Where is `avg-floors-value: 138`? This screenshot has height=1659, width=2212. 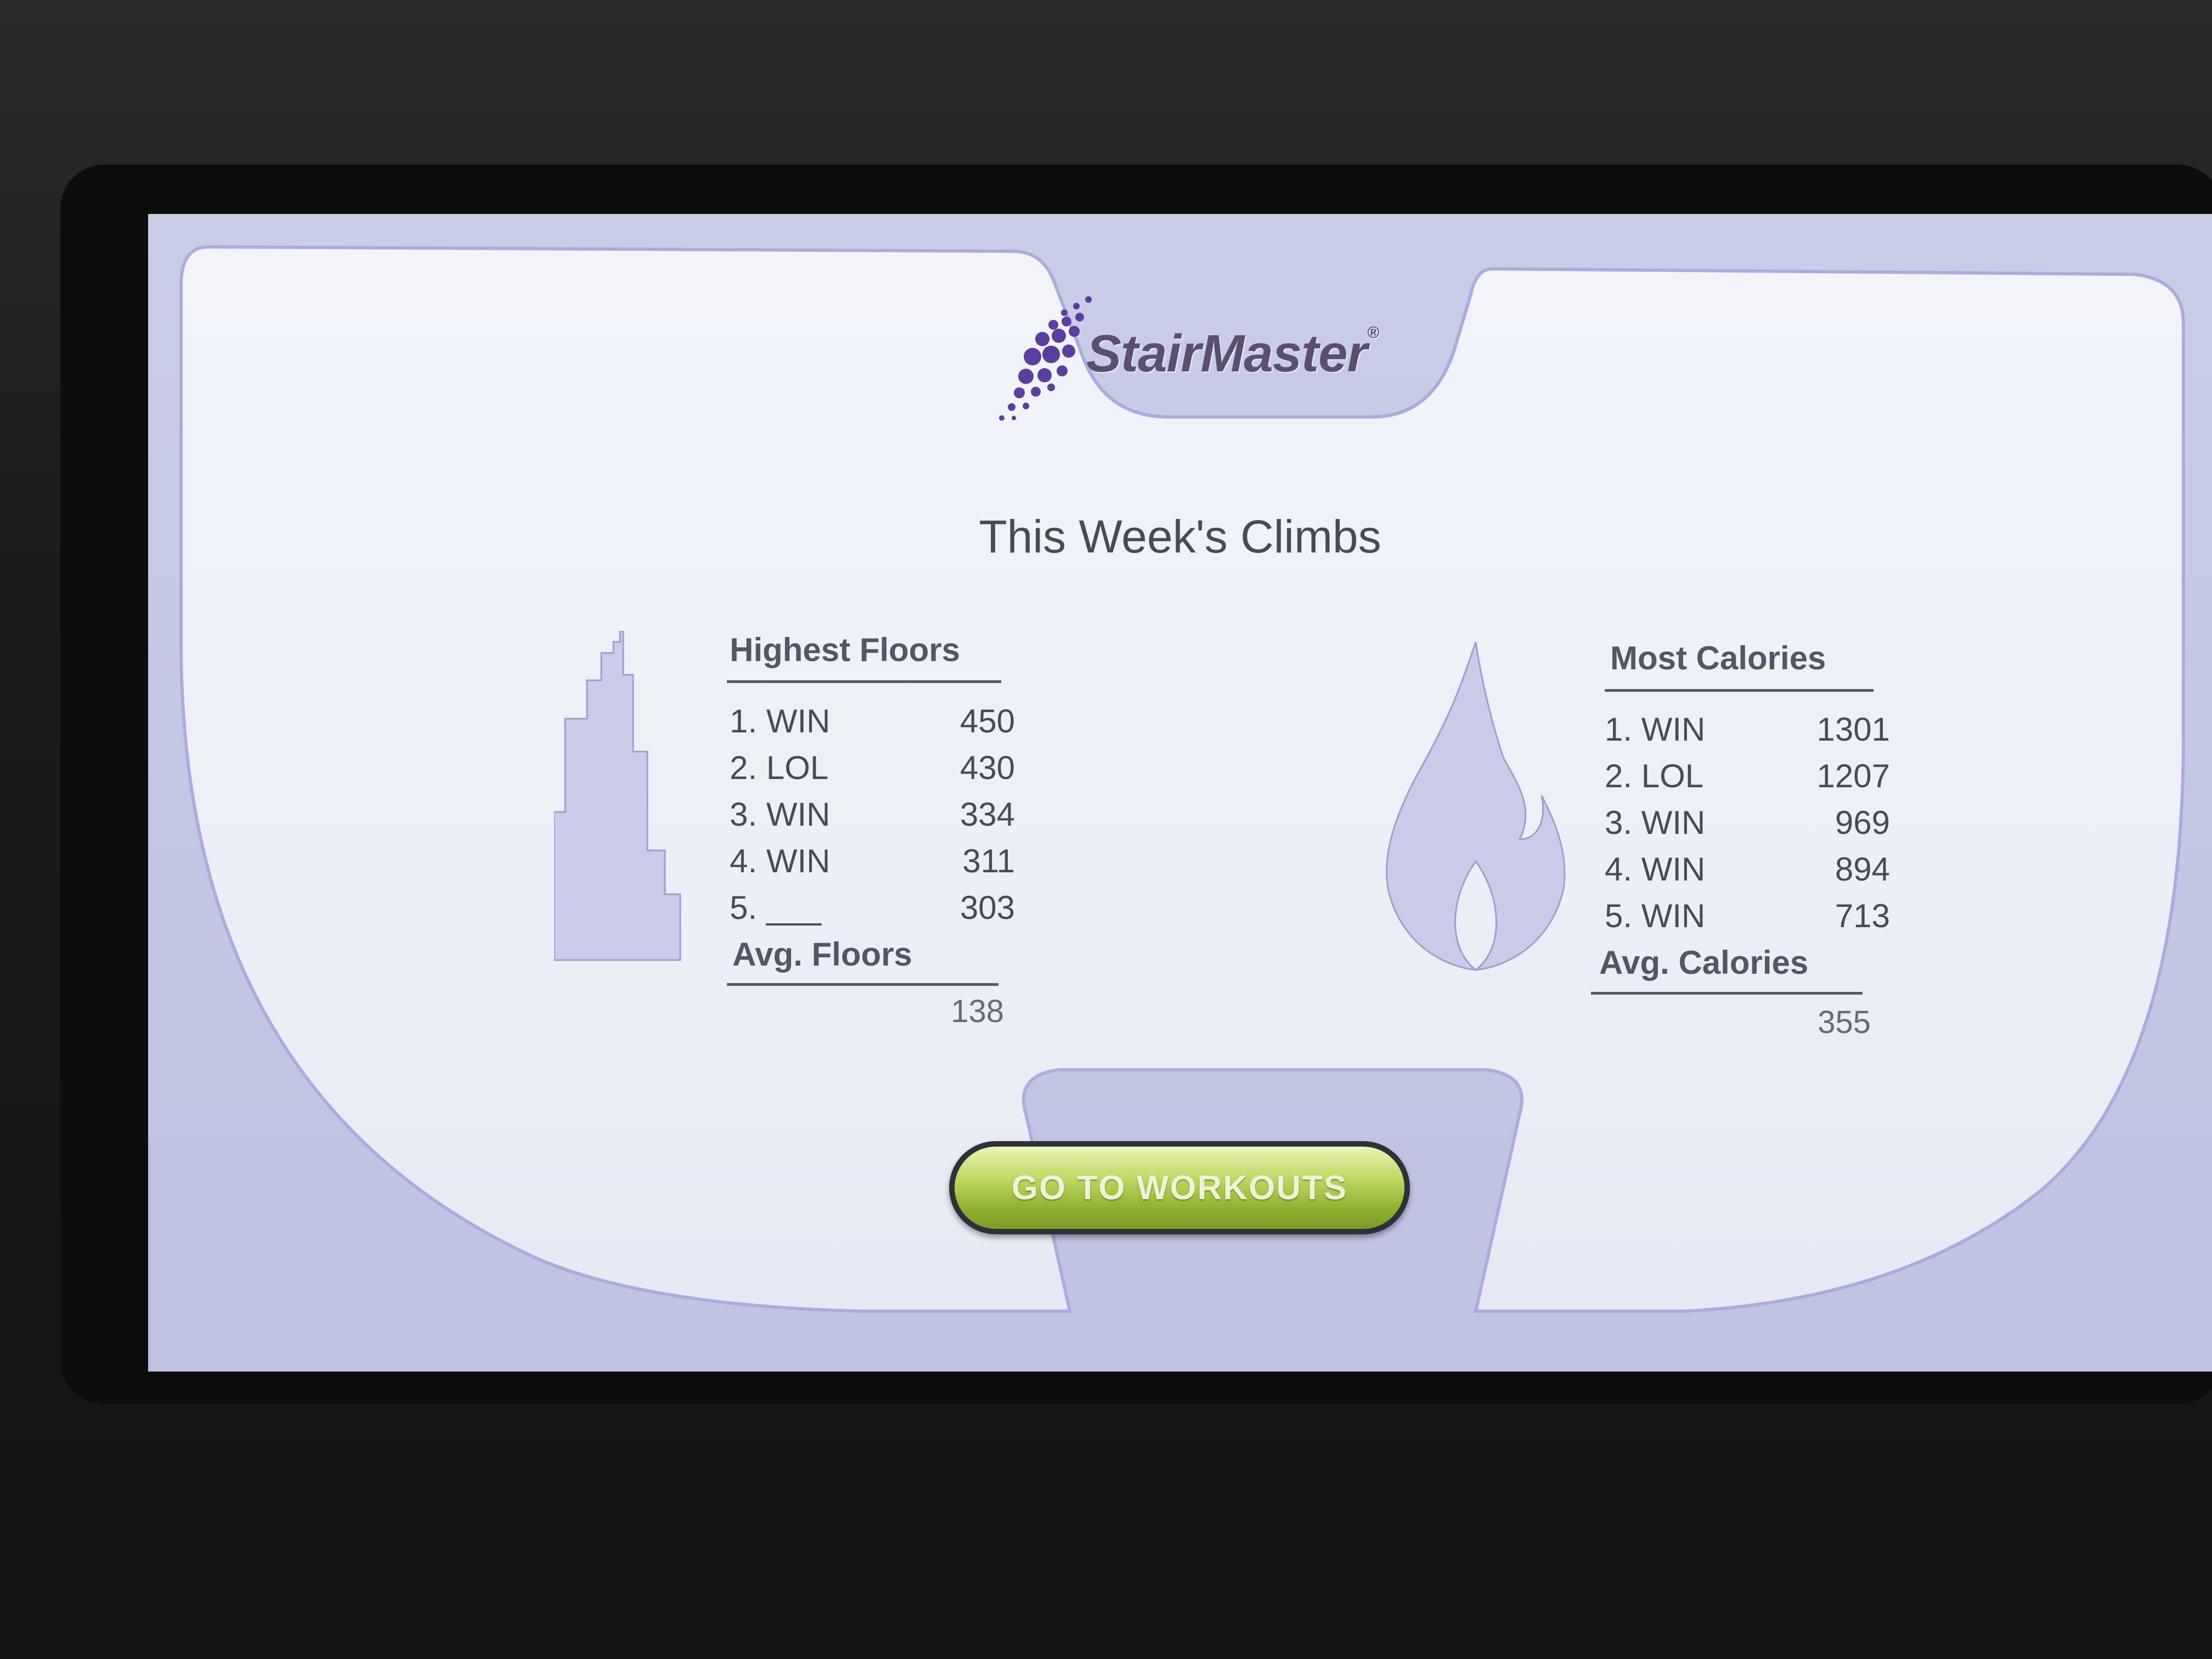 avg-floors-value: 138 is located at coordinates (978, 1012).